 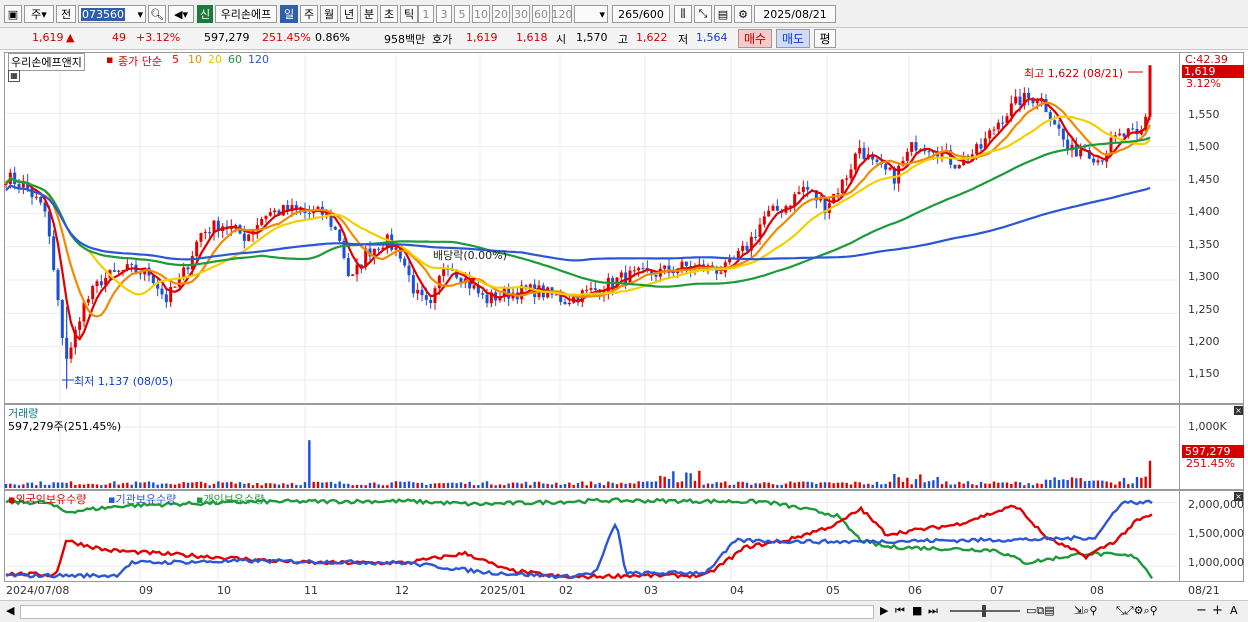 What do you see at coordinates (884, 610) in the screenshot?
I see `scroll-right-icon: ▶` at bounding box center [884, 610].